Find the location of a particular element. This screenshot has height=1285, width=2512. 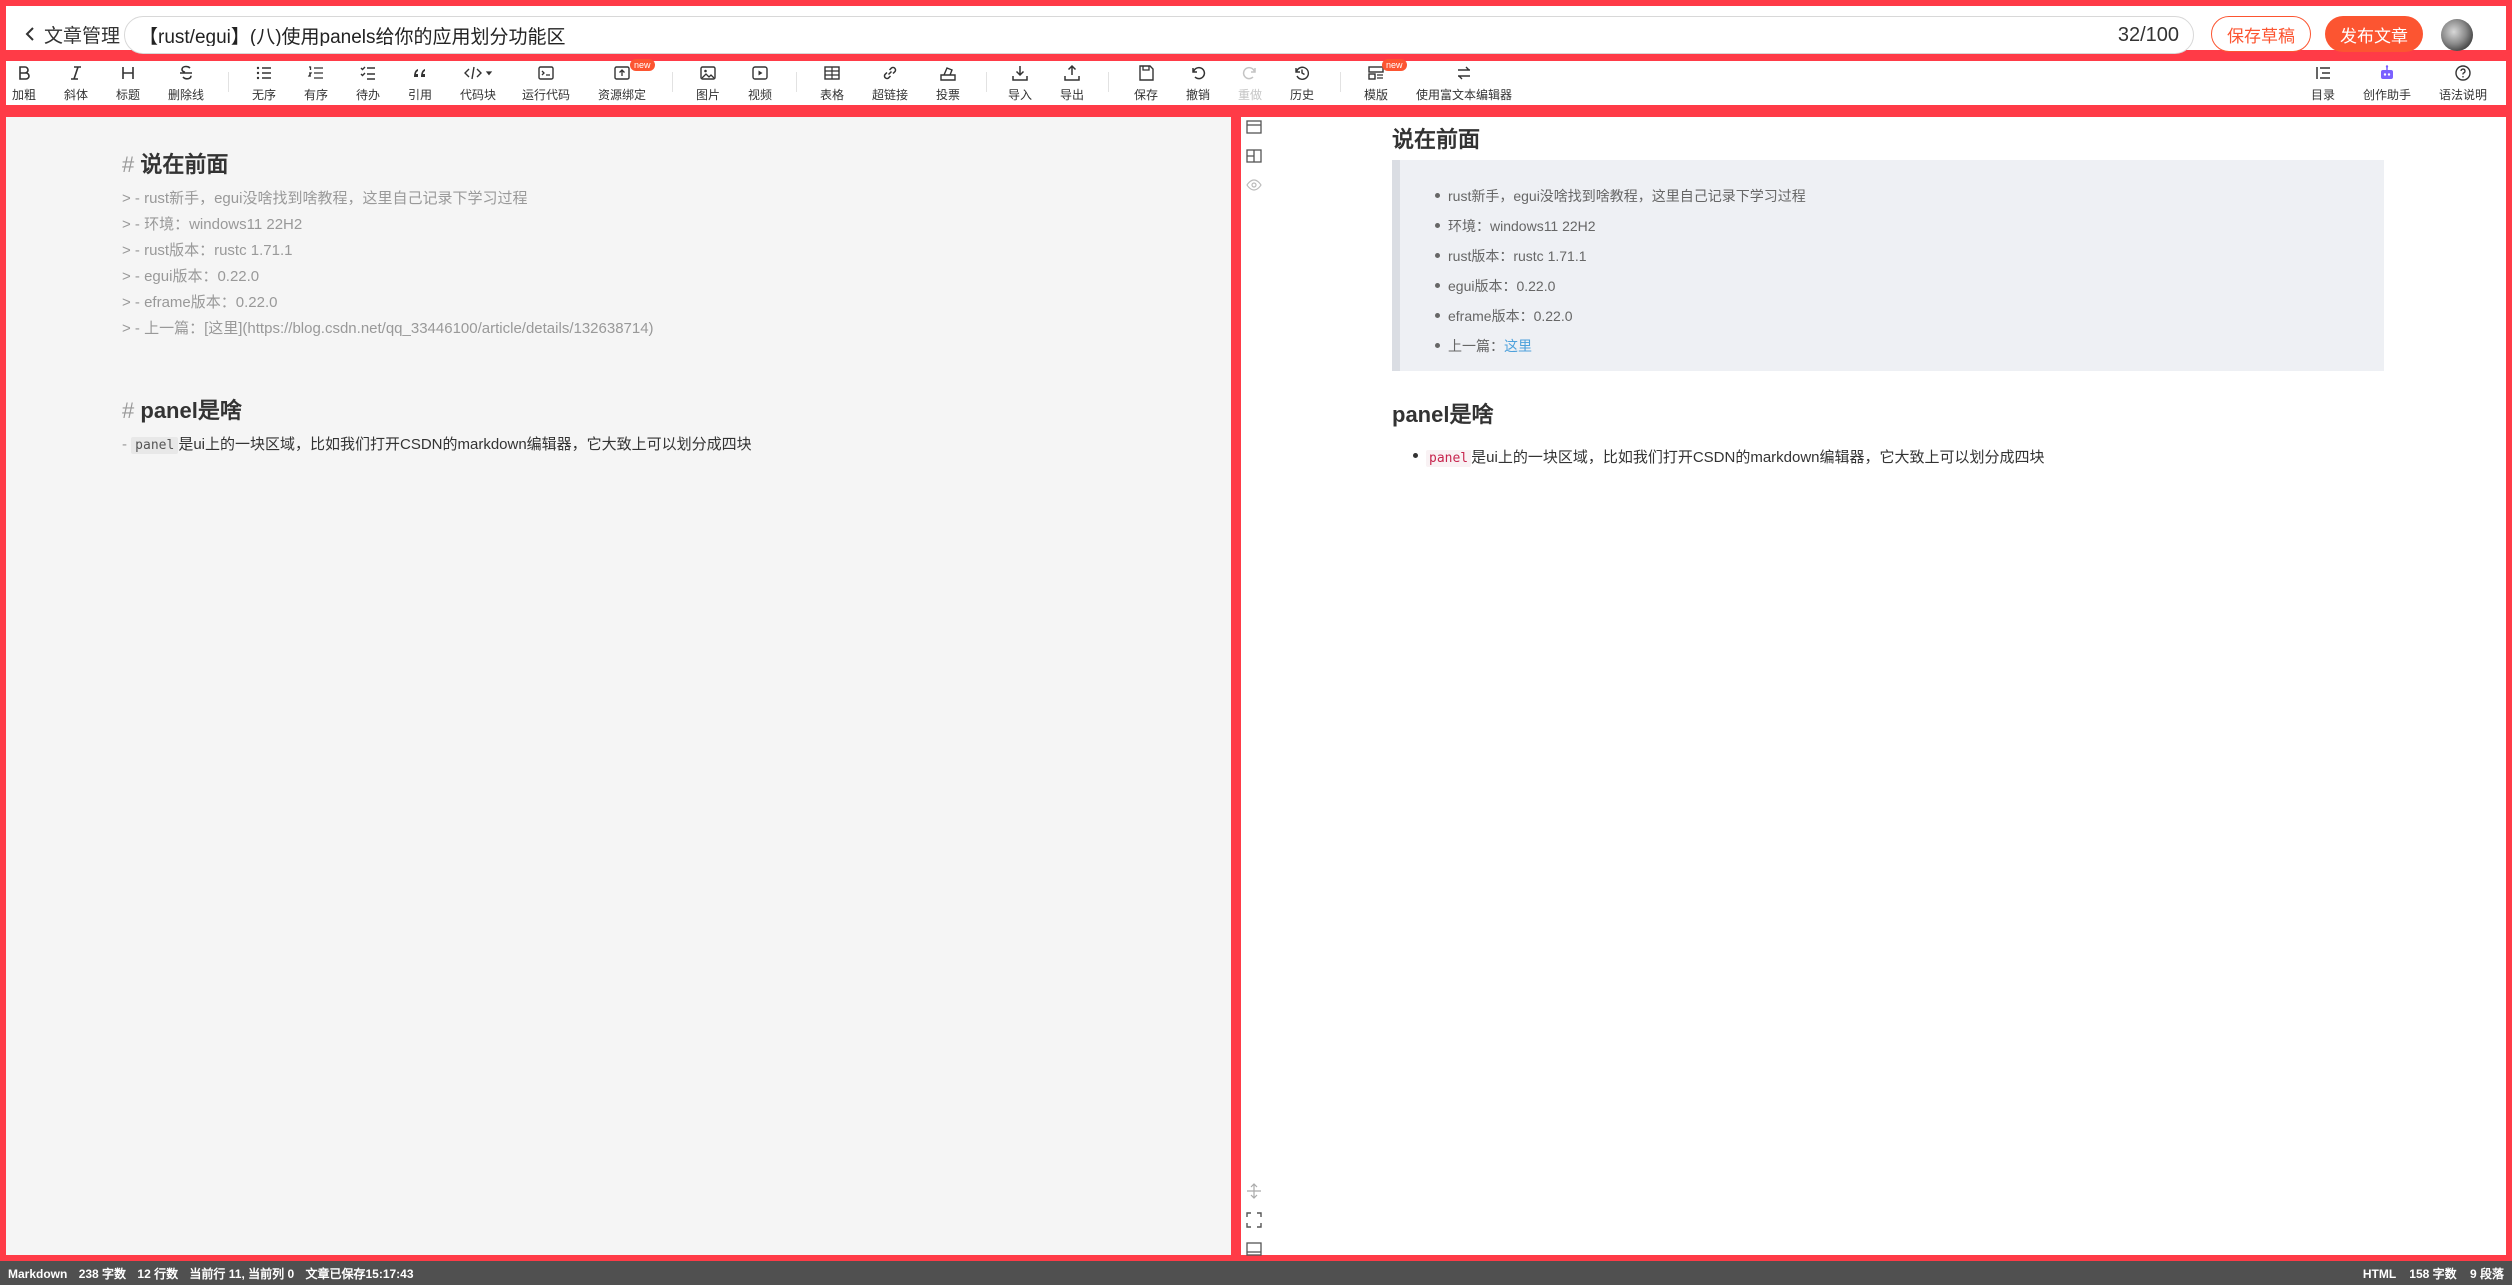

download-icon is located at coordinates (1020, 73).